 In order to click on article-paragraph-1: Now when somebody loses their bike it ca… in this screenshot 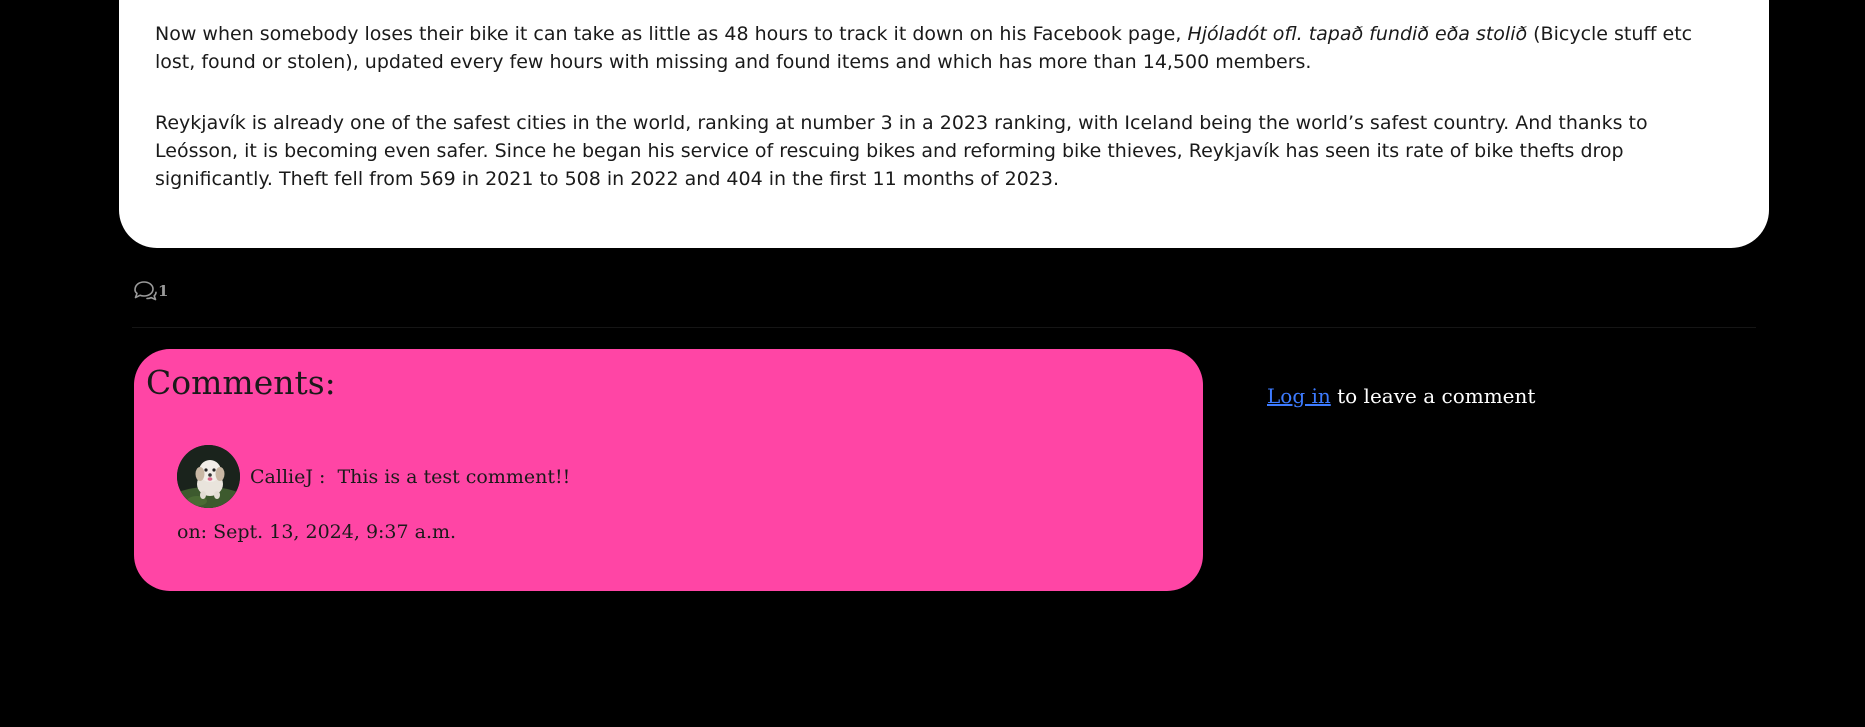, I will do `click(945, 48)`.